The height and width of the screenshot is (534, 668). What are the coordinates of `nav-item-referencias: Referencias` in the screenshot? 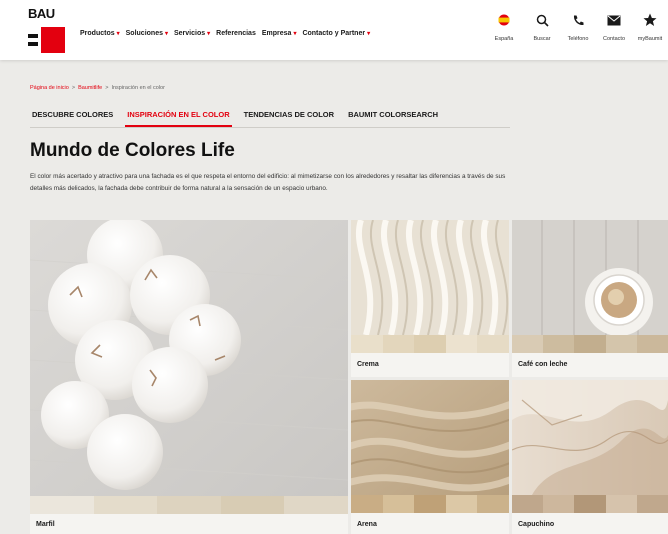 It's located at (236, 33).